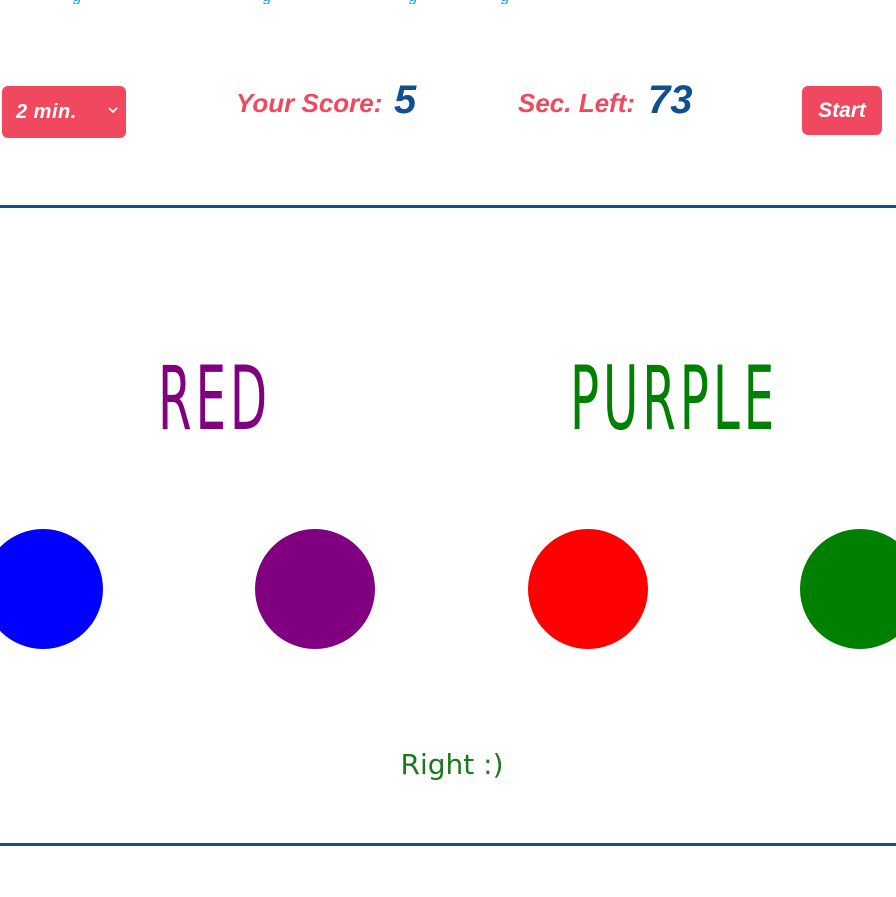  Describe the element at coordinates (46, 111) in the screenshot. I see `duration-value: 2 min.` at that location.